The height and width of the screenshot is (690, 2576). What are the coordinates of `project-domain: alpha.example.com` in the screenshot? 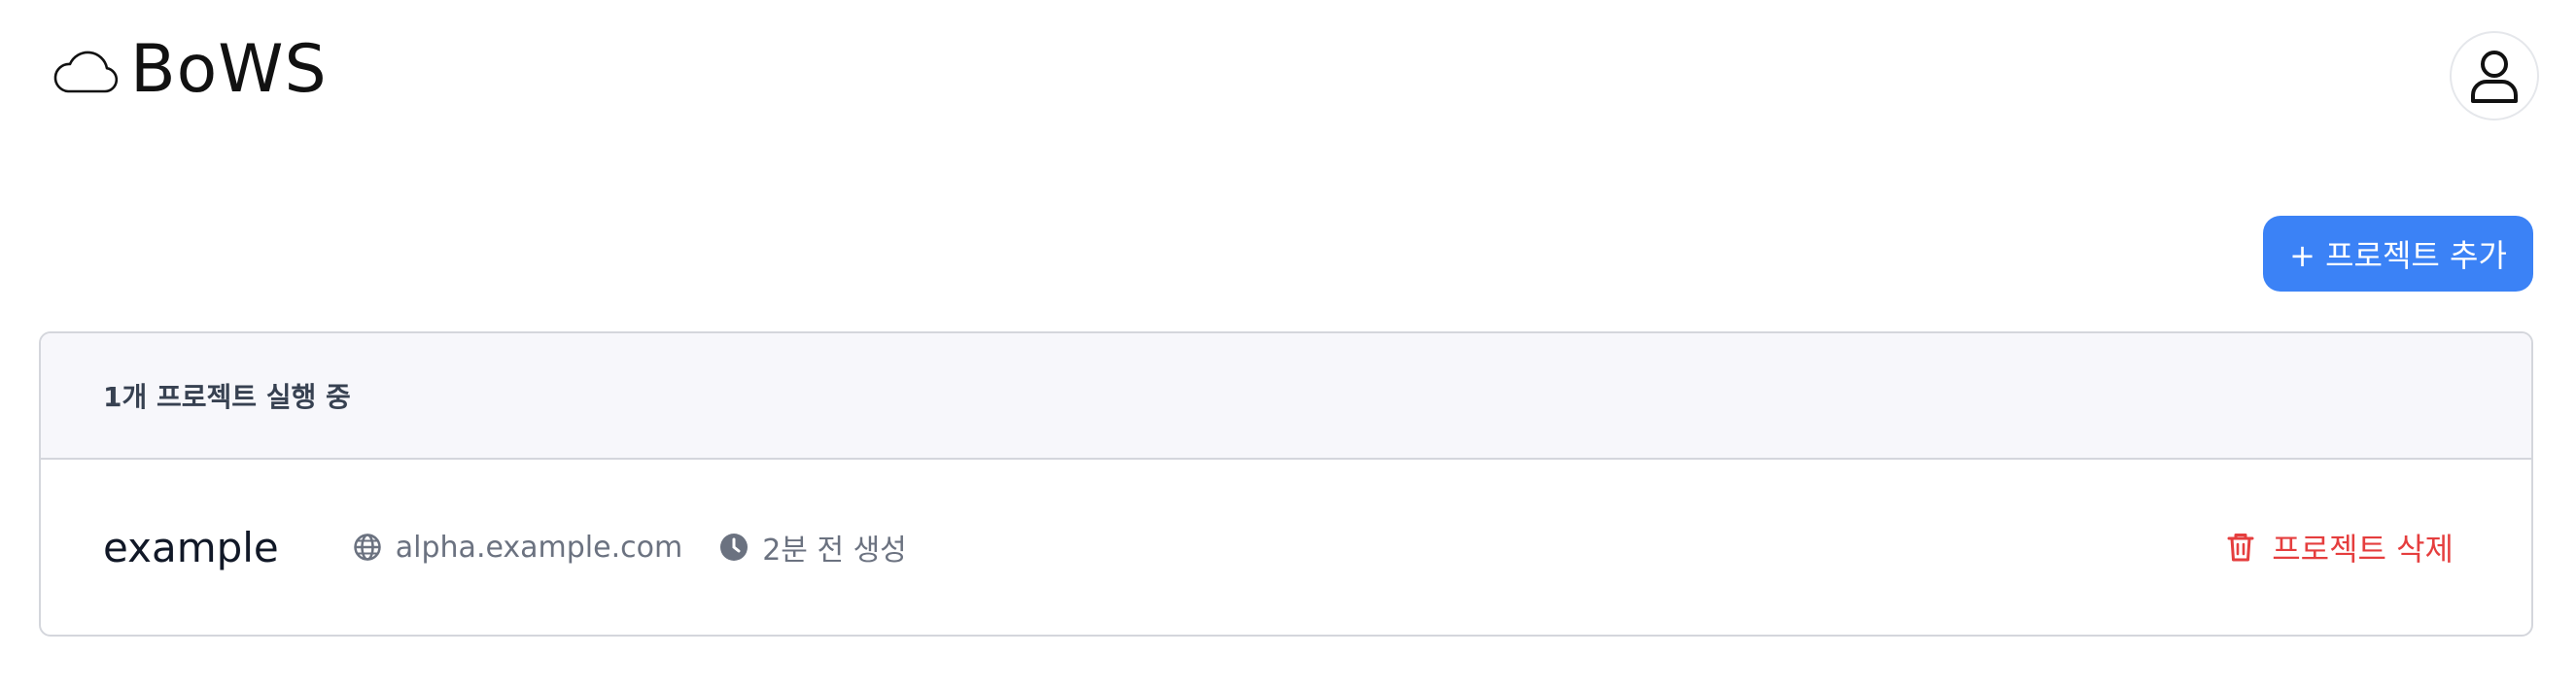 It's located at (517, 548).